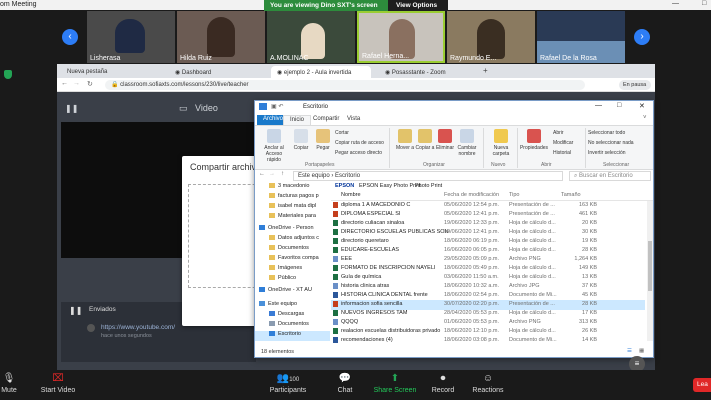  I want to click on rename-button: Cambiar nombre, so click(467, 143).